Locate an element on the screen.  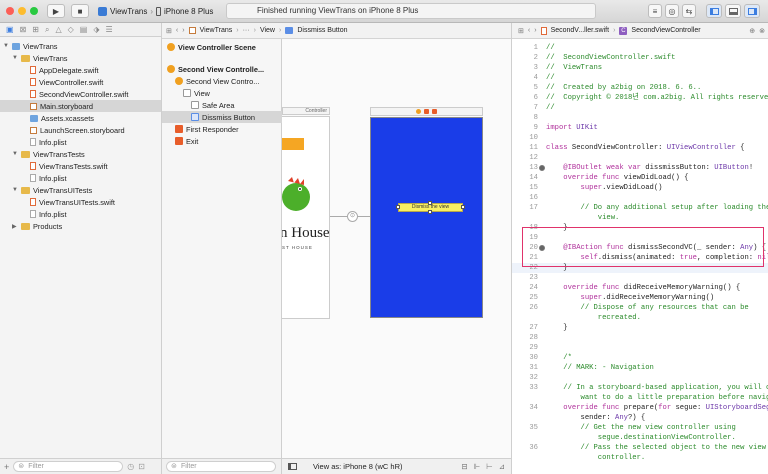
code-line: 5 // Created by a2big on 2018. 6. 6.. is located at coordinates (640, 88).